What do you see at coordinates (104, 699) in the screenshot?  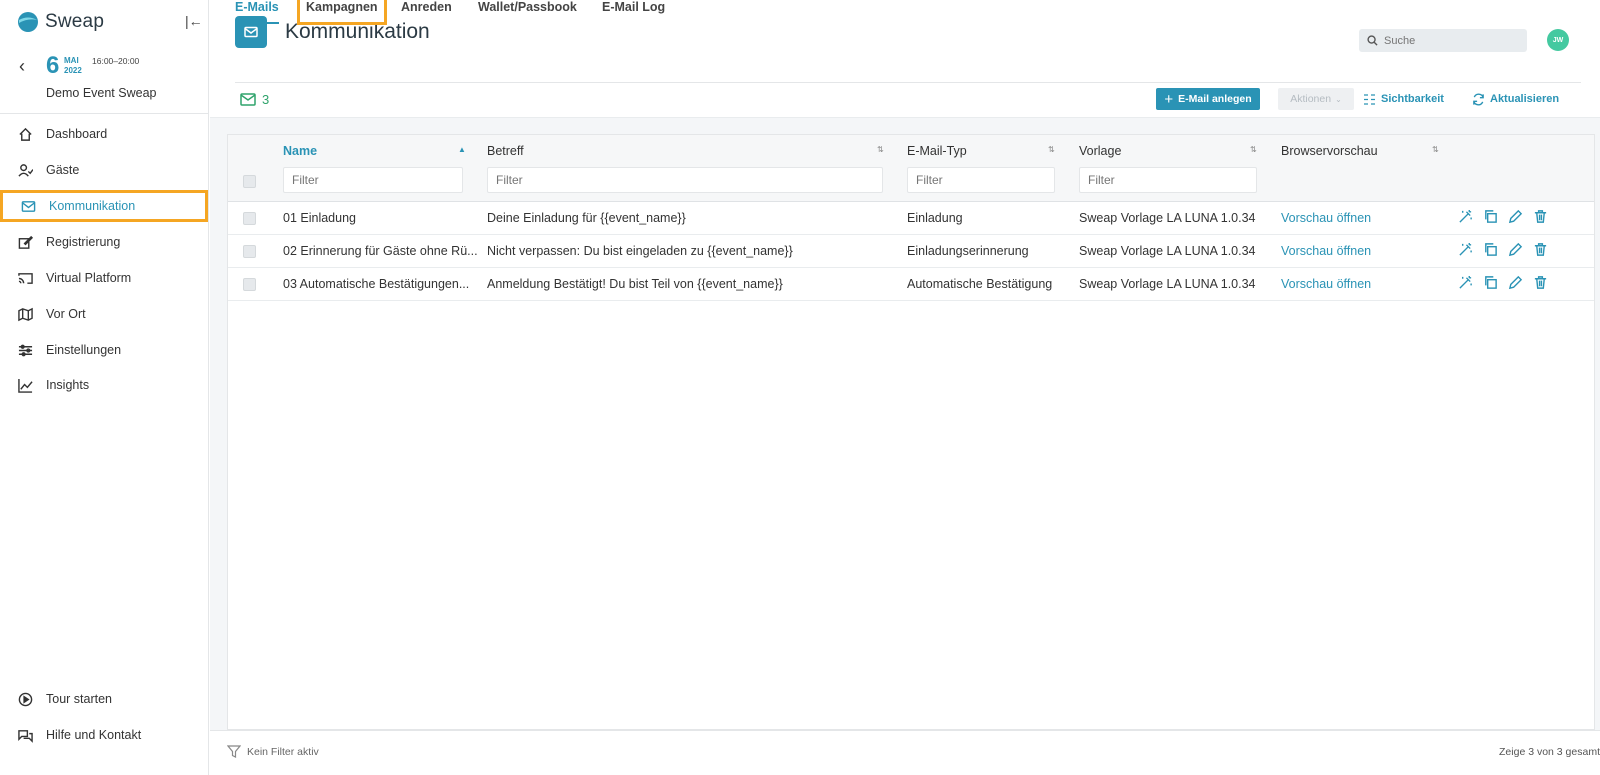 I see `sidebar-item-start-tour: Tour starten` at bounding box center [104, 699].